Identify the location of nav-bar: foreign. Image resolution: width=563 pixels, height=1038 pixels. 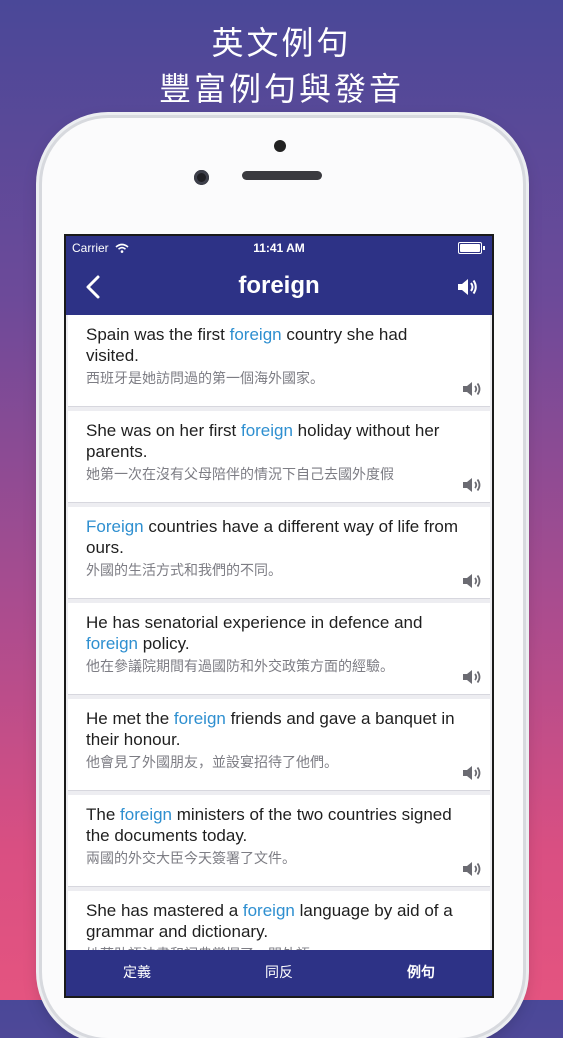
(279, 287).